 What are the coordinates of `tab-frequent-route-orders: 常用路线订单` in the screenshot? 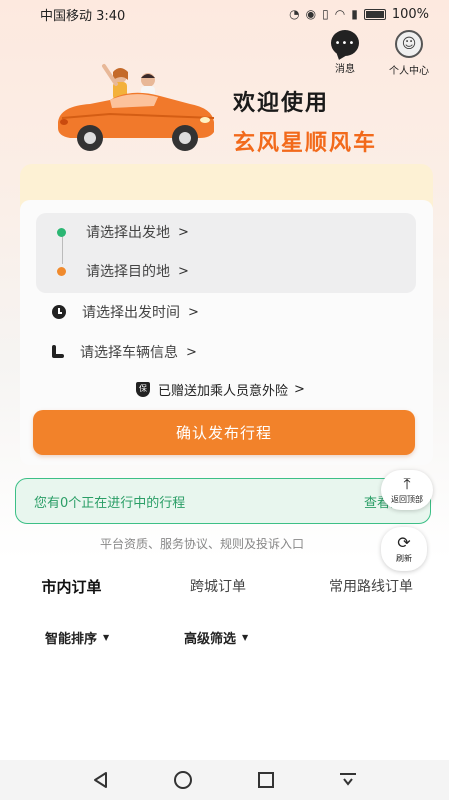 It's located at (371, 586).